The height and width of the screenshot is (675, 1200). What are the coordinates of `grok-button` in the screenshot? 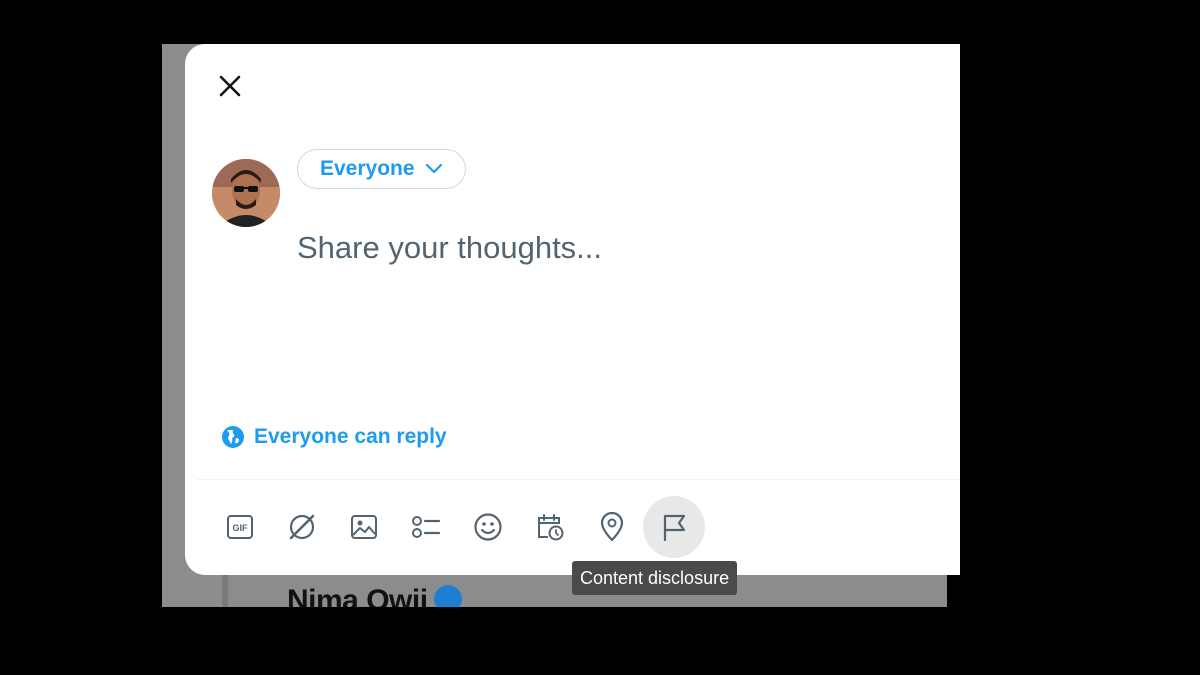 It's located at (302, 527).